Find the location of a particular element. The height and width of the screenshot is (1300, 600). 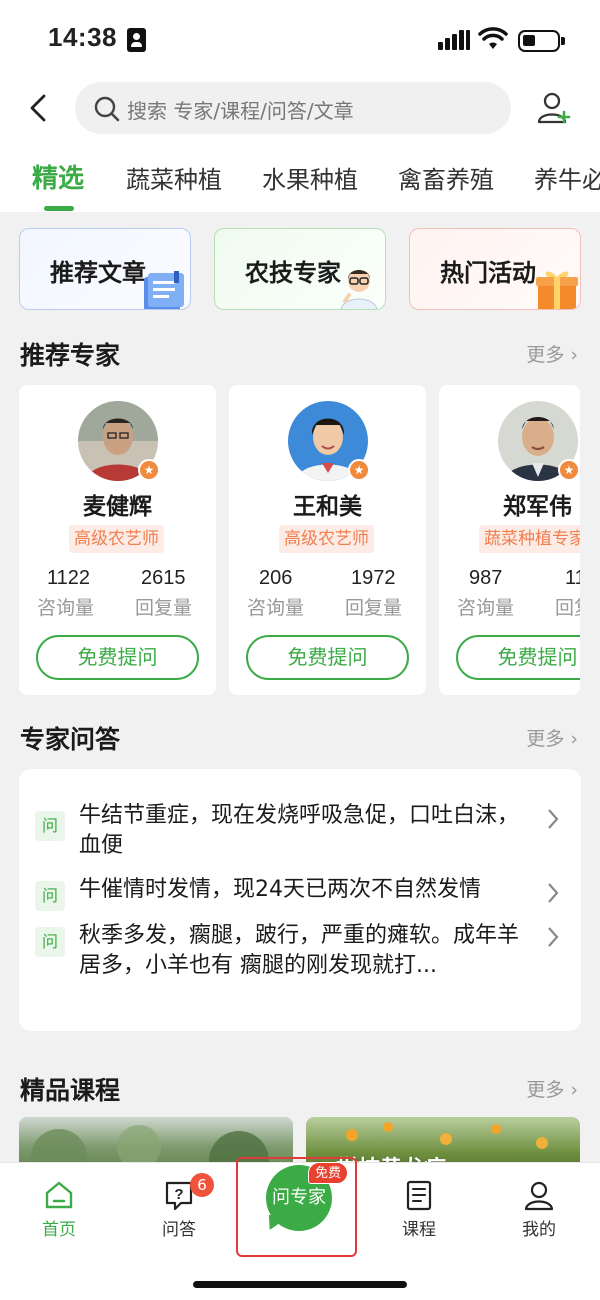

experts-more-link: 更多 › is located at coordinates (552, 353).